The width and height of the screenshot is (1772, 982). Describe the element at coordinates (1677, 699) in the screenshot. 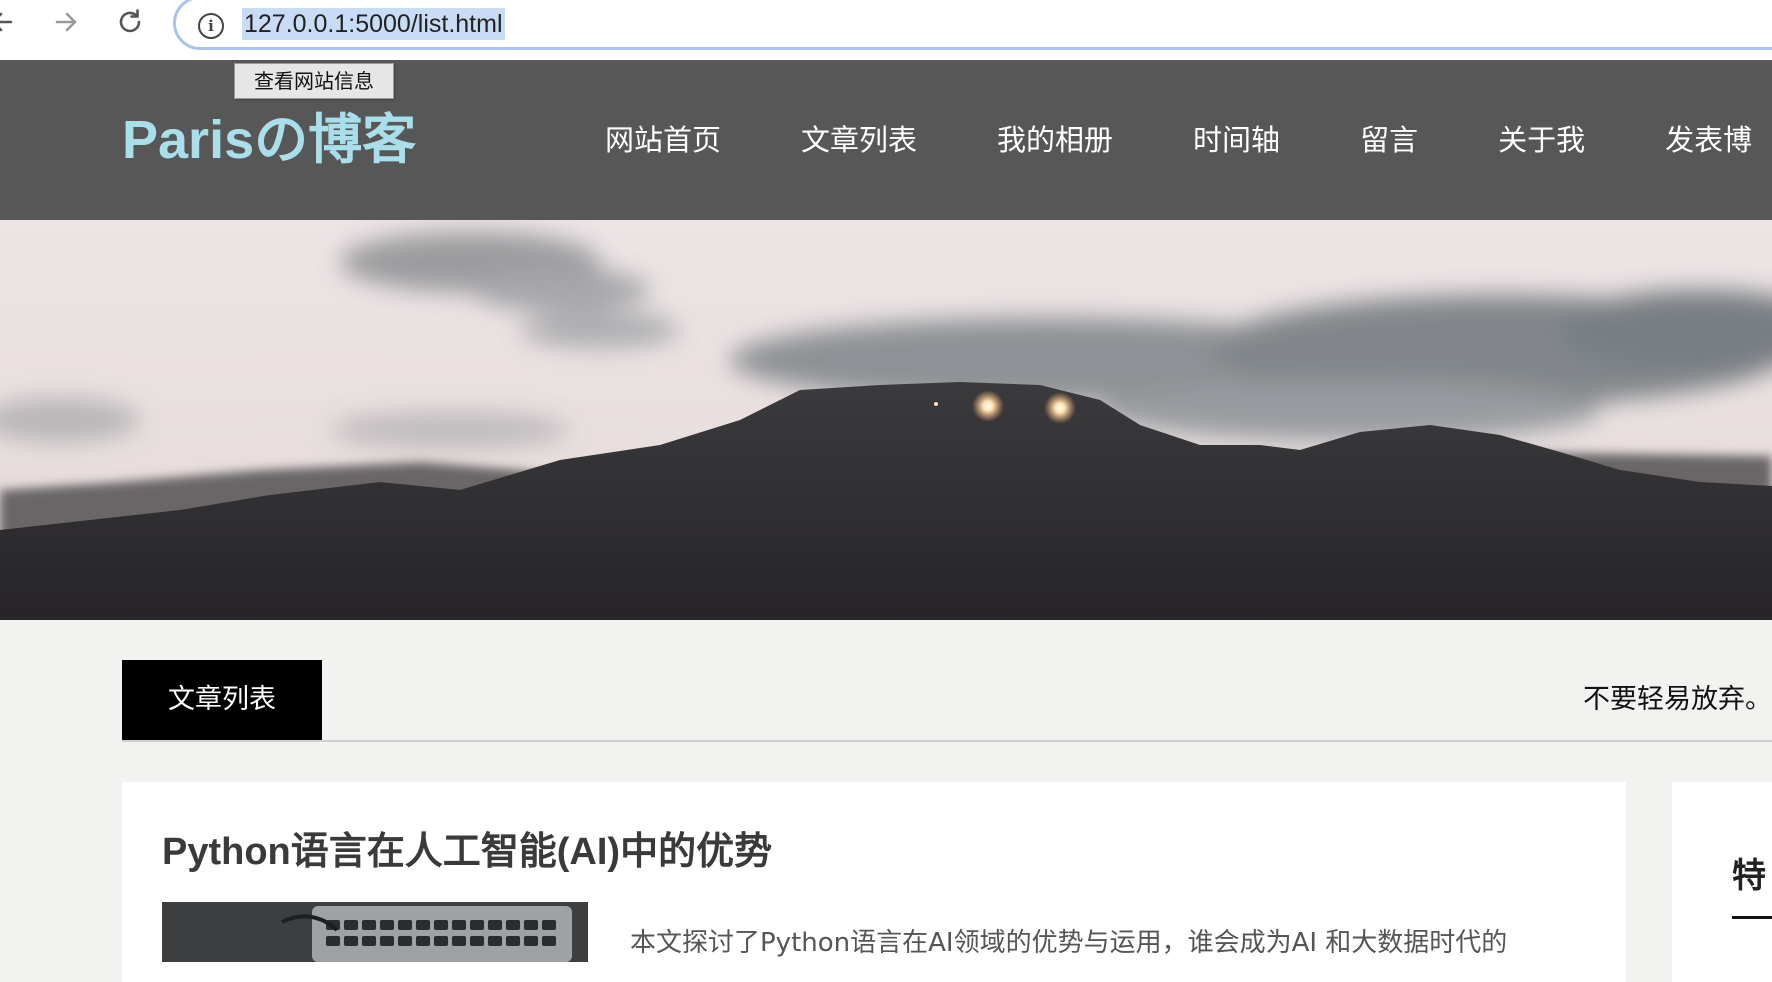

I see `motto-text: 不要轻易放弃。` at that location.